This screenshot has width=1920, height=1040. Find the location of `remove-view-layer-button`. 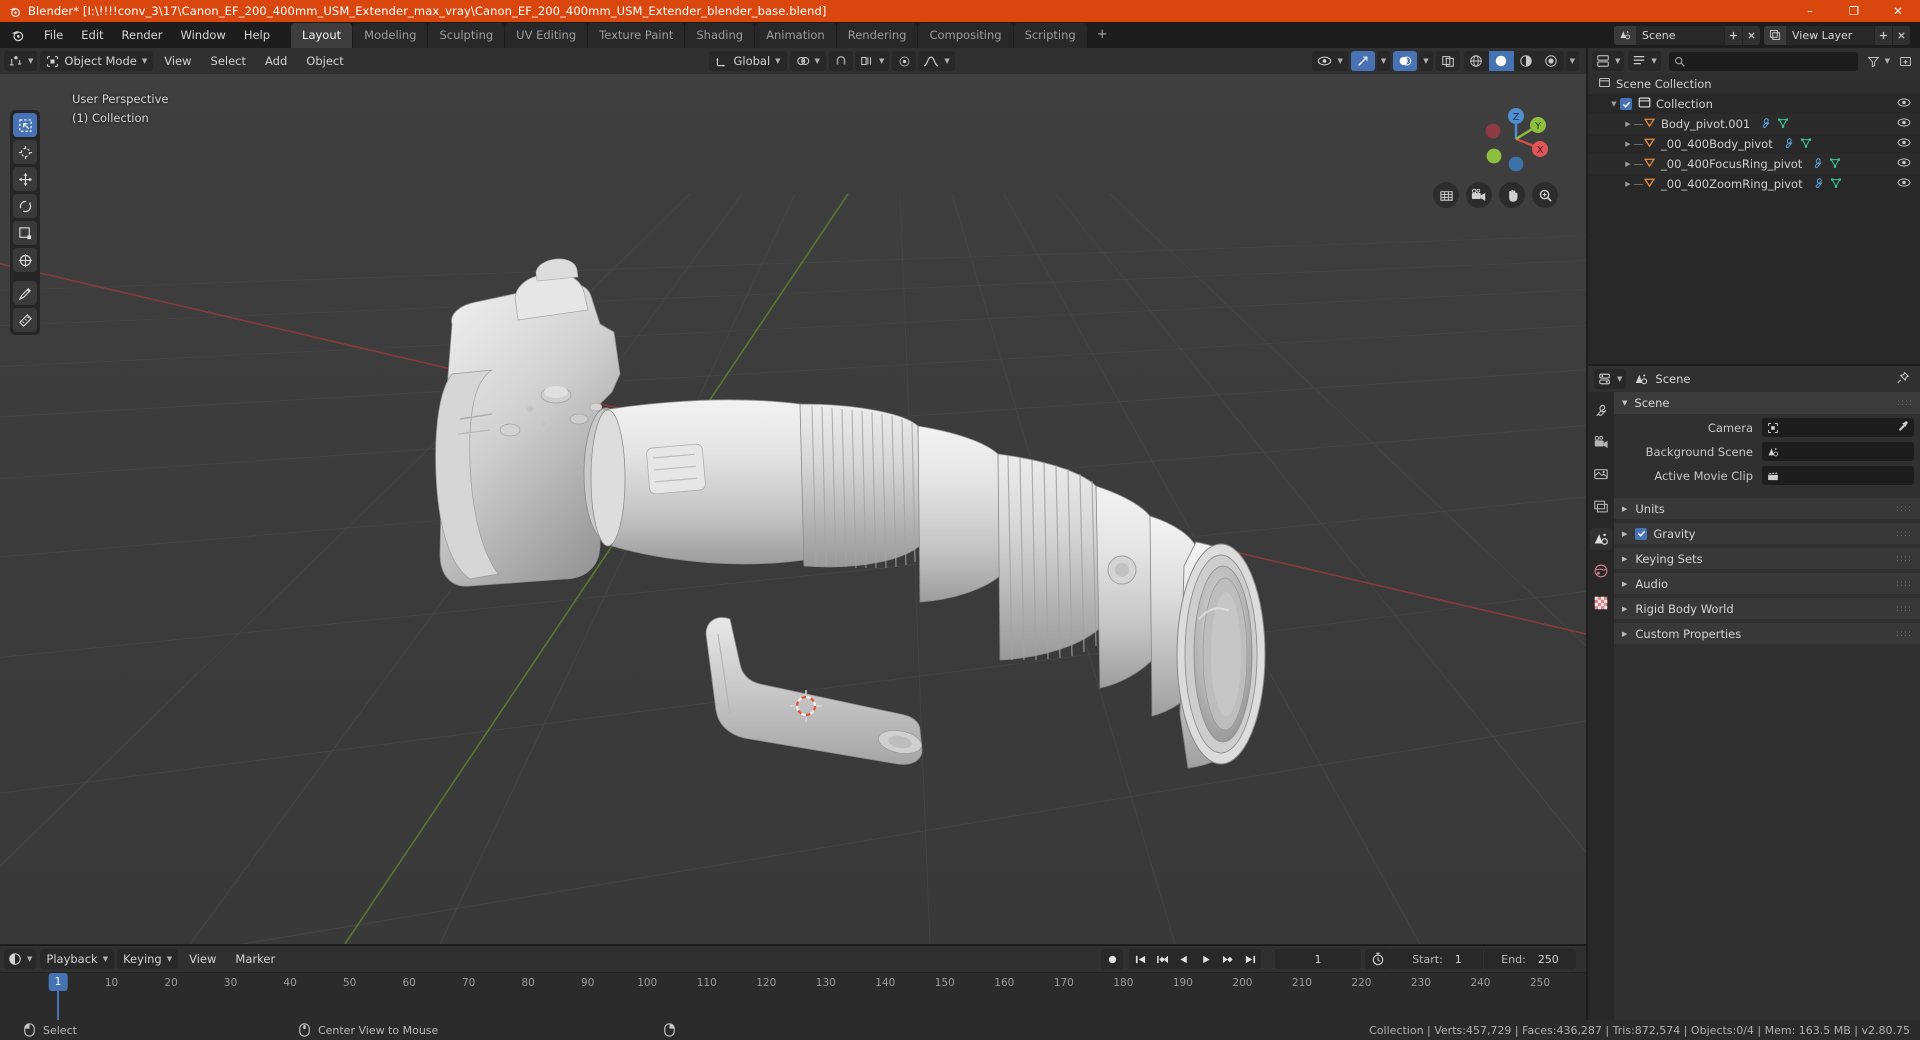

remove-view-layer-button is located at coordinates (1901, 35).